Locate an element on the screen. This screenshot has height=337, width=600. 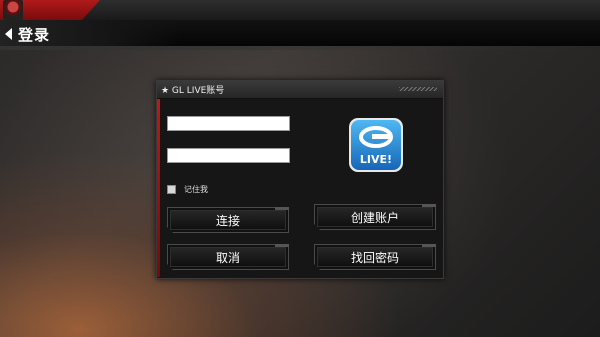
dialog-red-accent is located at coordinates (158, 188).